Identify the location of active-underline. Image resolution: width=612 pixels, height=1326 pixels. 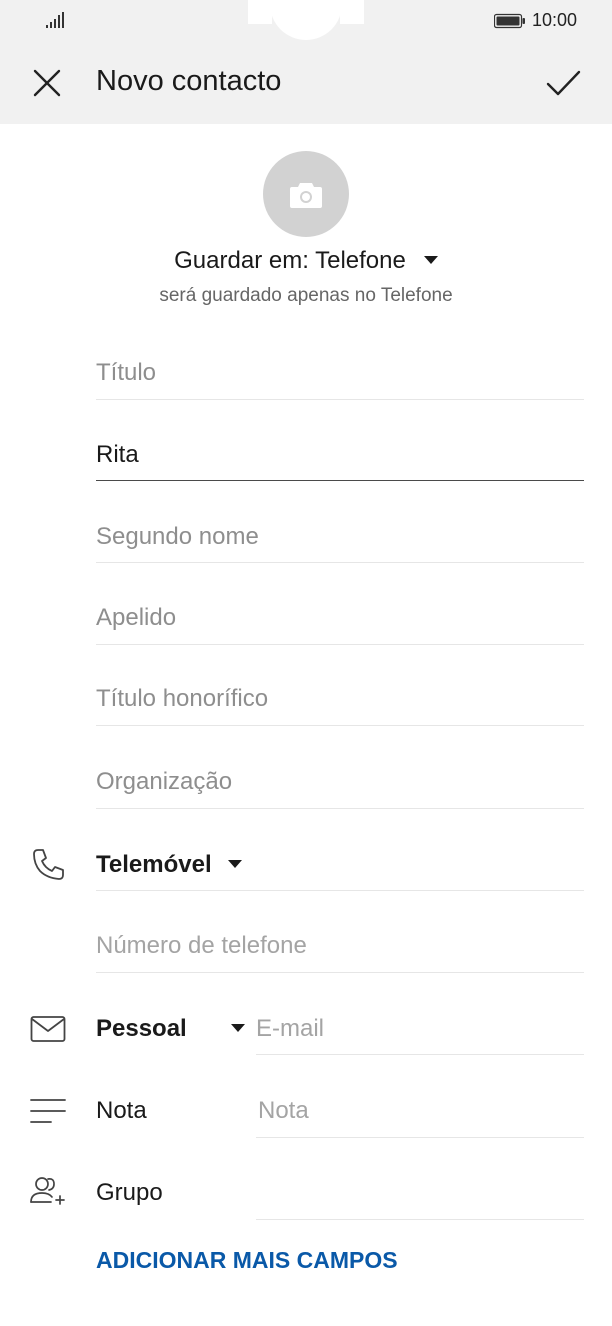
(340, 480).